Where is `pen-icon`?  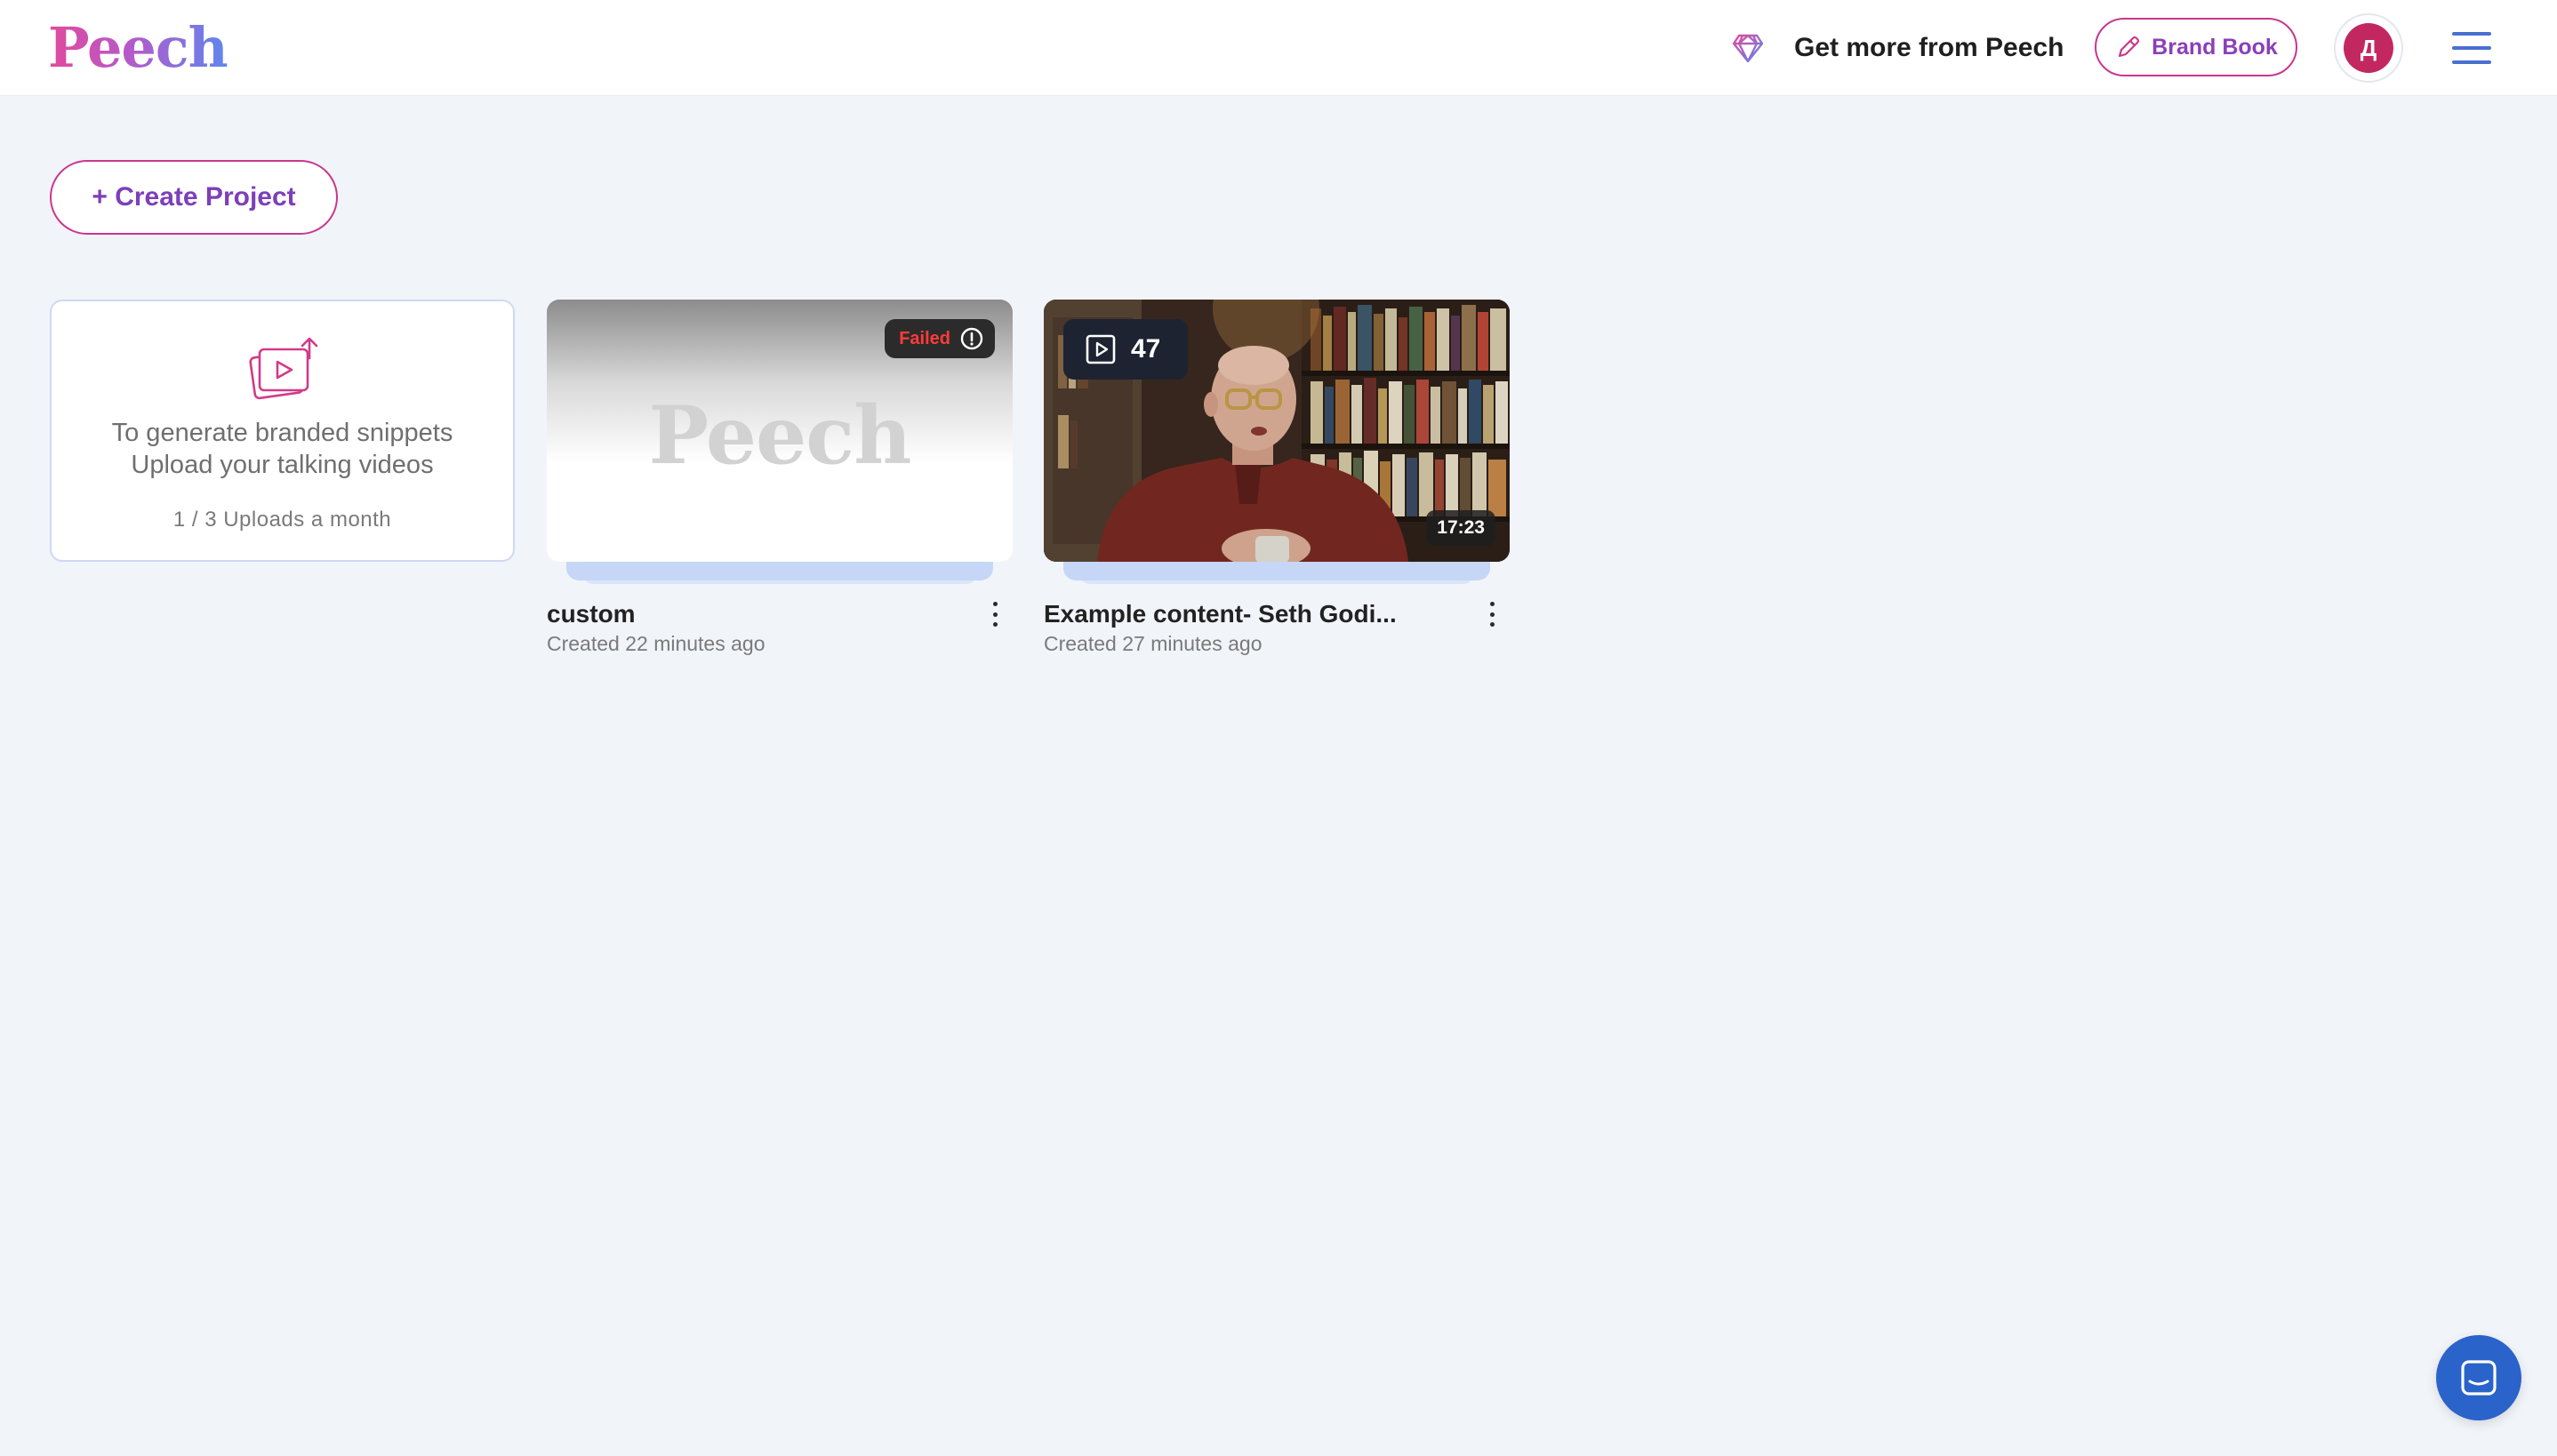 pen-icon is located at coordinates (2129, 47).